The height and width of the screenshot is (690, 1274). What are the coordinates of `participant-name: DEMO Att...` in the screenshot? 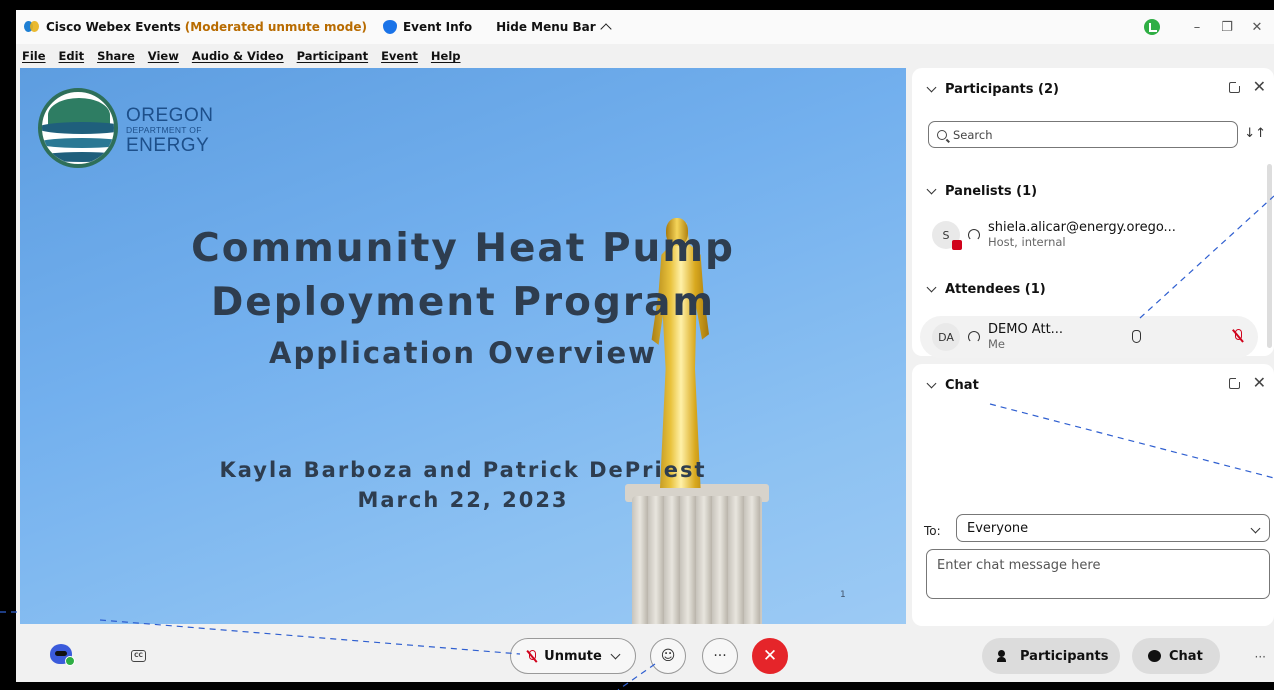 It's located at (1026, 329).